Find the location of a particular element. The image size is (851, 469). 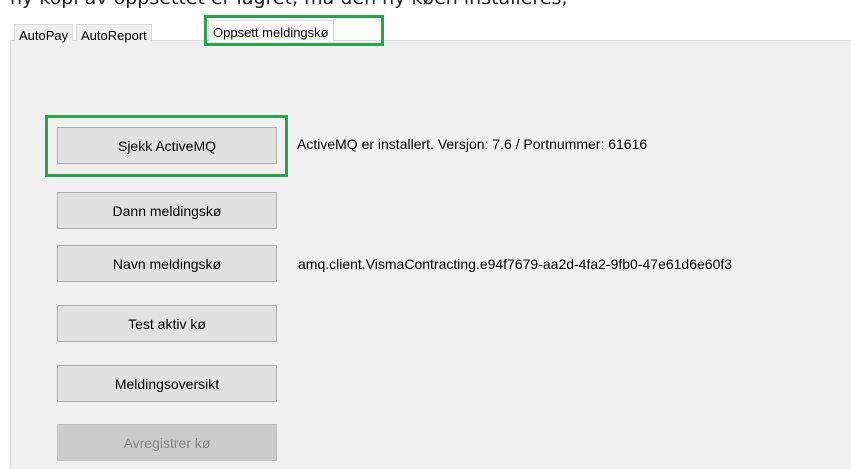

tab-autopay-label: AutoPay is located at coordinates (44, 35).